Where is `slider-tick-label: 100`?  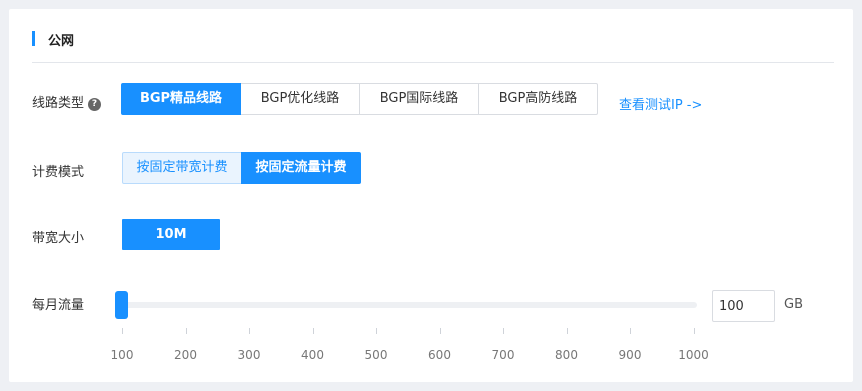 slider-tick-label: 100 is located at coordinates (122, 355).